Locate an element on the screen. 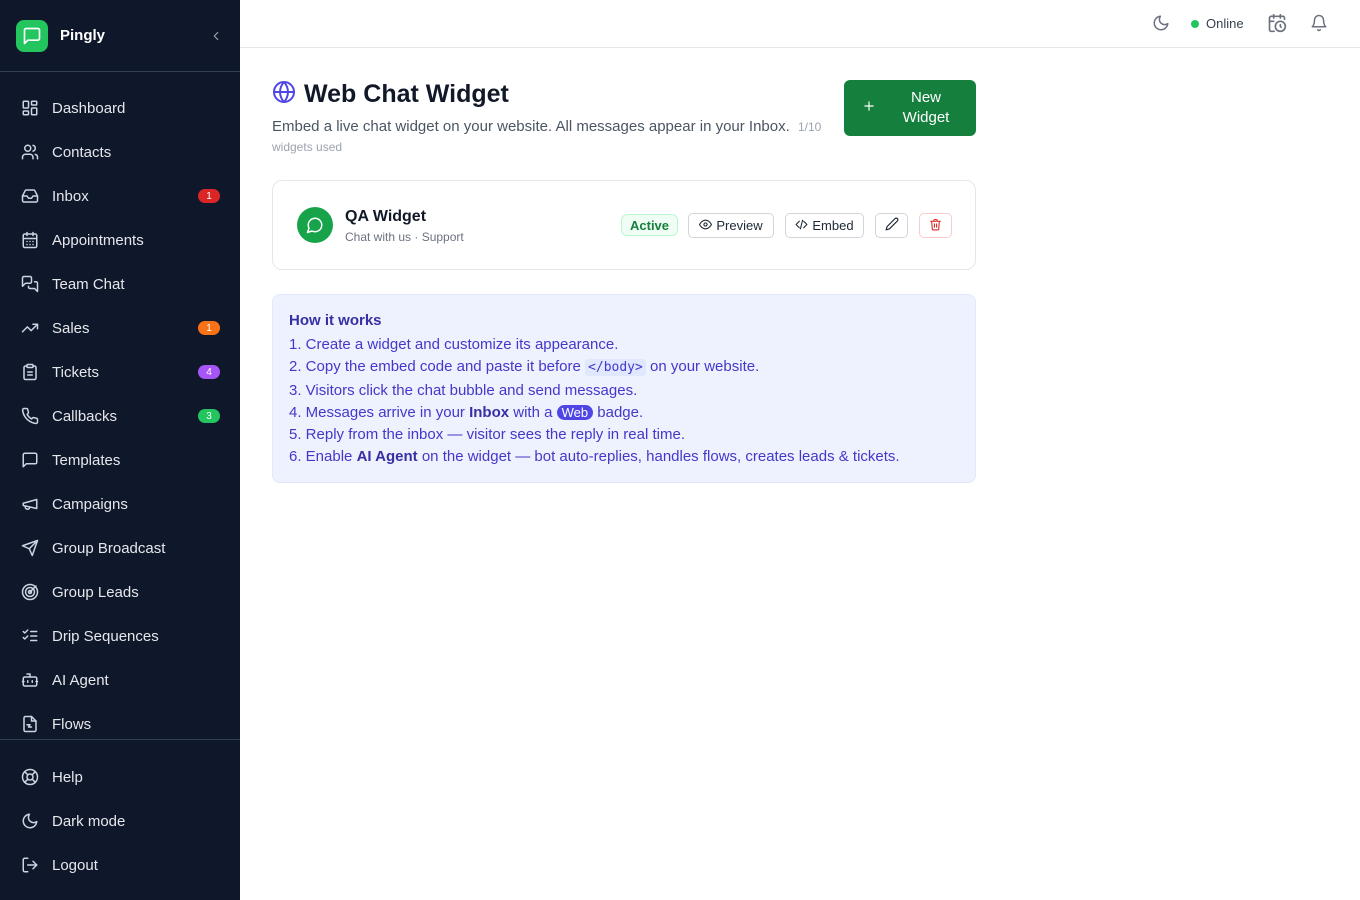 This screenshot has height=900, width=1360. sidebar-item-inbox: Inbox 1 is located at coordinates (120, 196).